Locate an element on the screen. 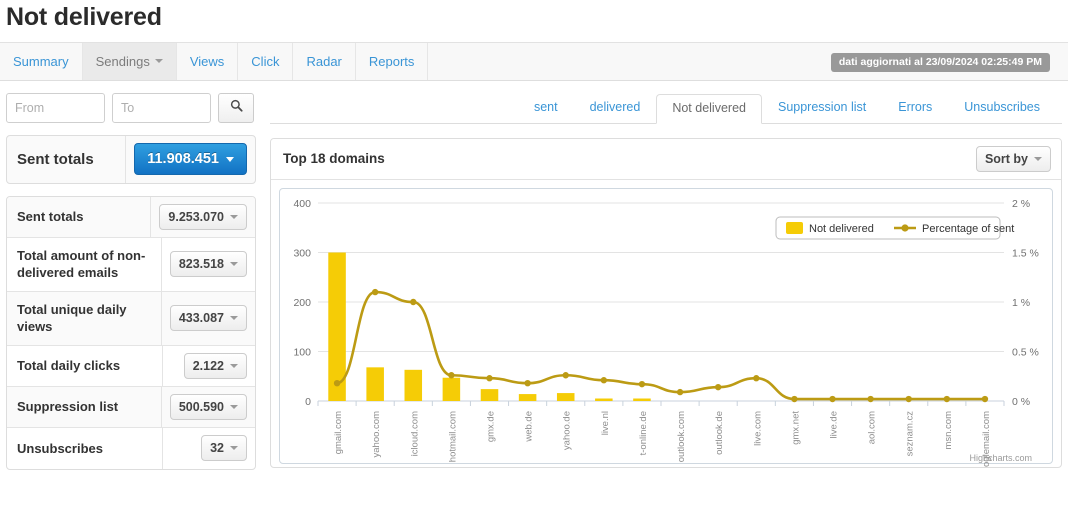 This screenshot has height=519, width=1068. stat-value-cell: 433.087 is located at coordinates (208, 318).